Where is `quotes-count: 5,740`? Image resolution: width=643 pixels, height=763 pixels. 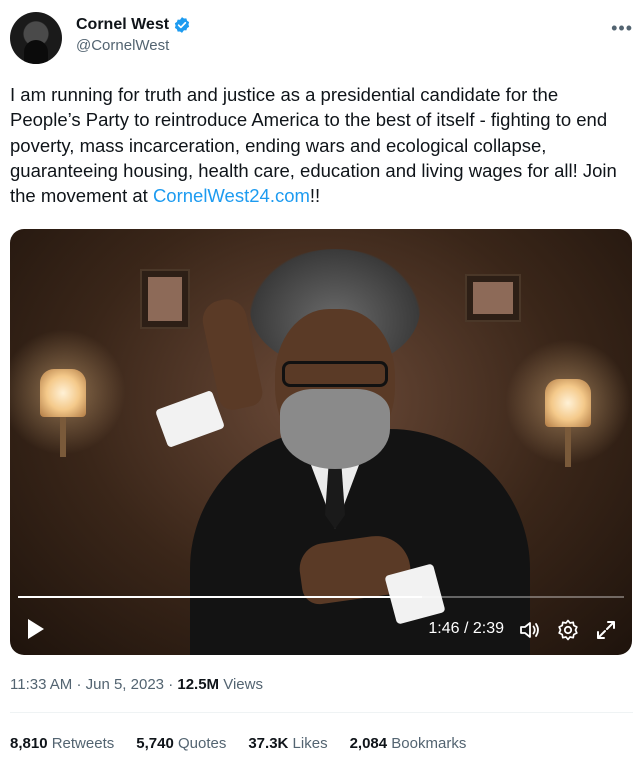
quotes-count: 5,740 is located at coordinates (155, 743).